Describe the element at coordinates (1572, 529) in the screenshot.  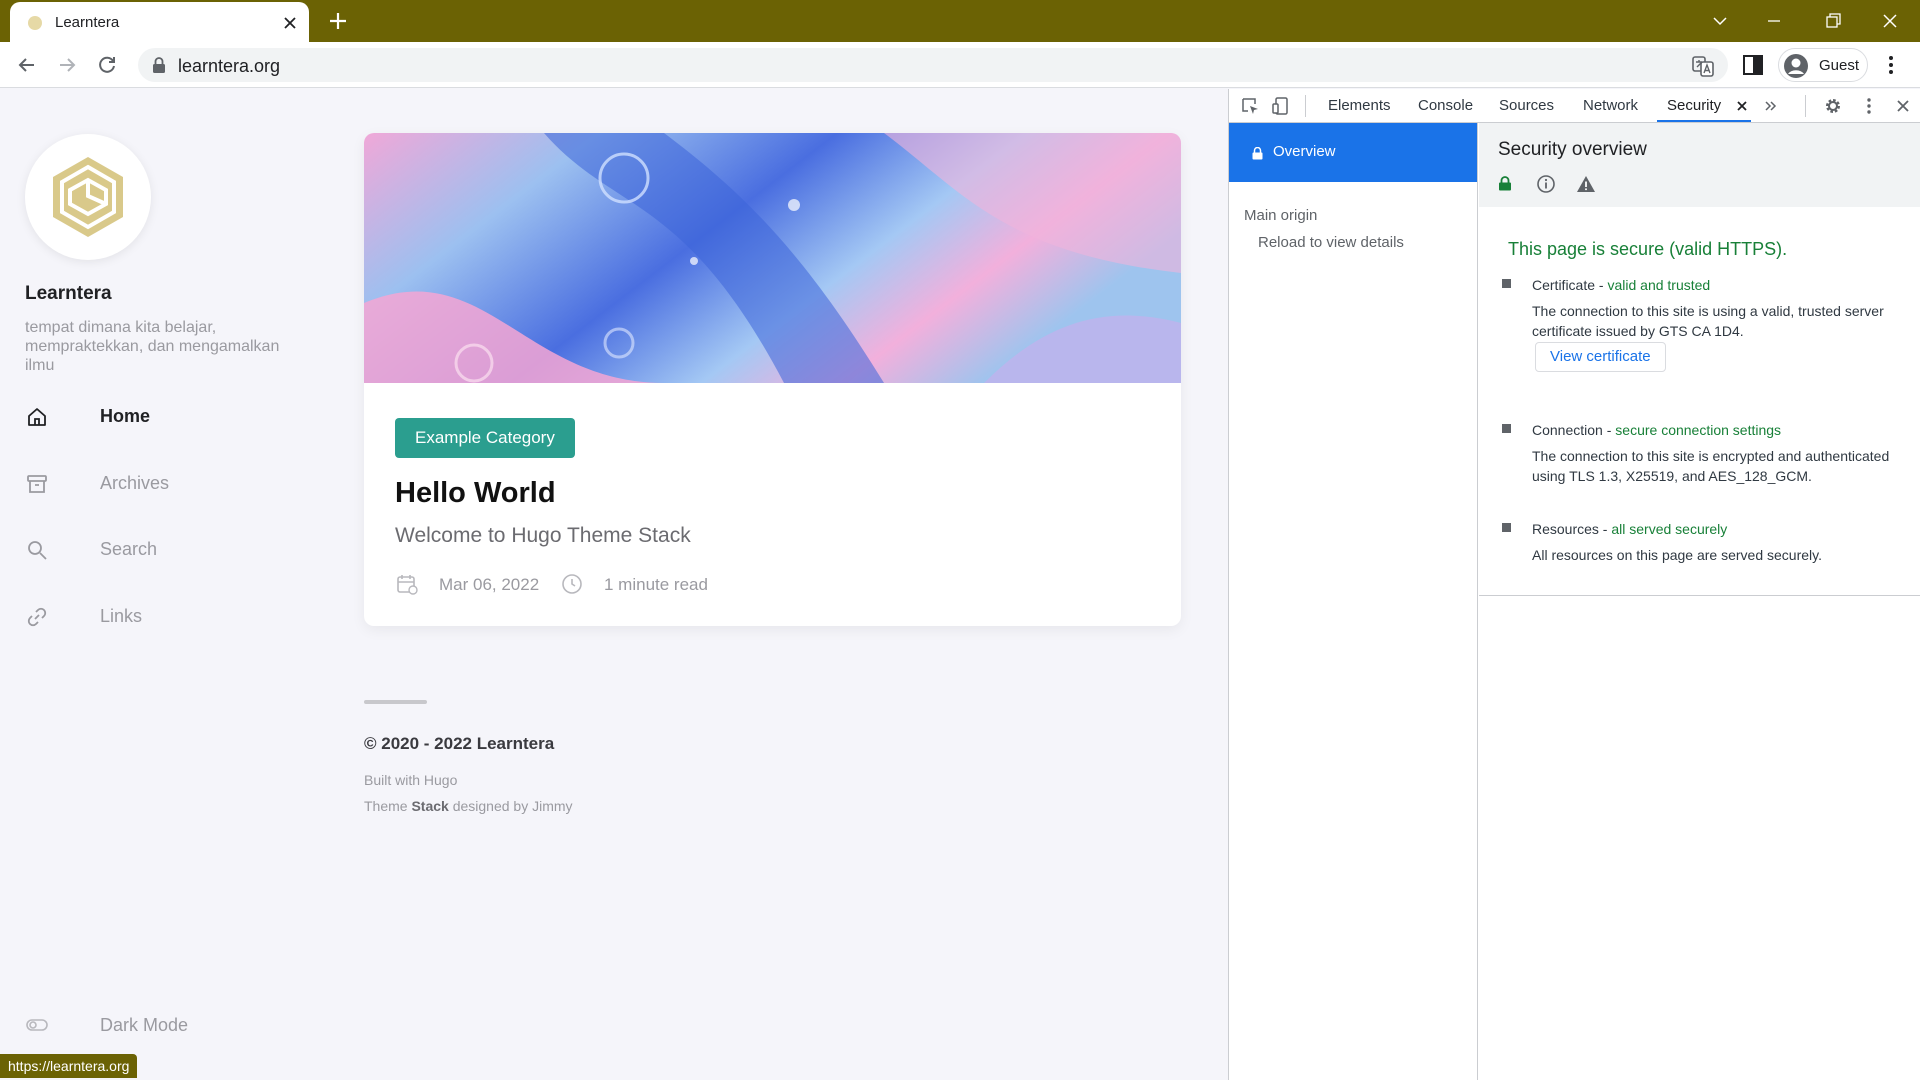
I see `resources-label: Resources -` at that location.